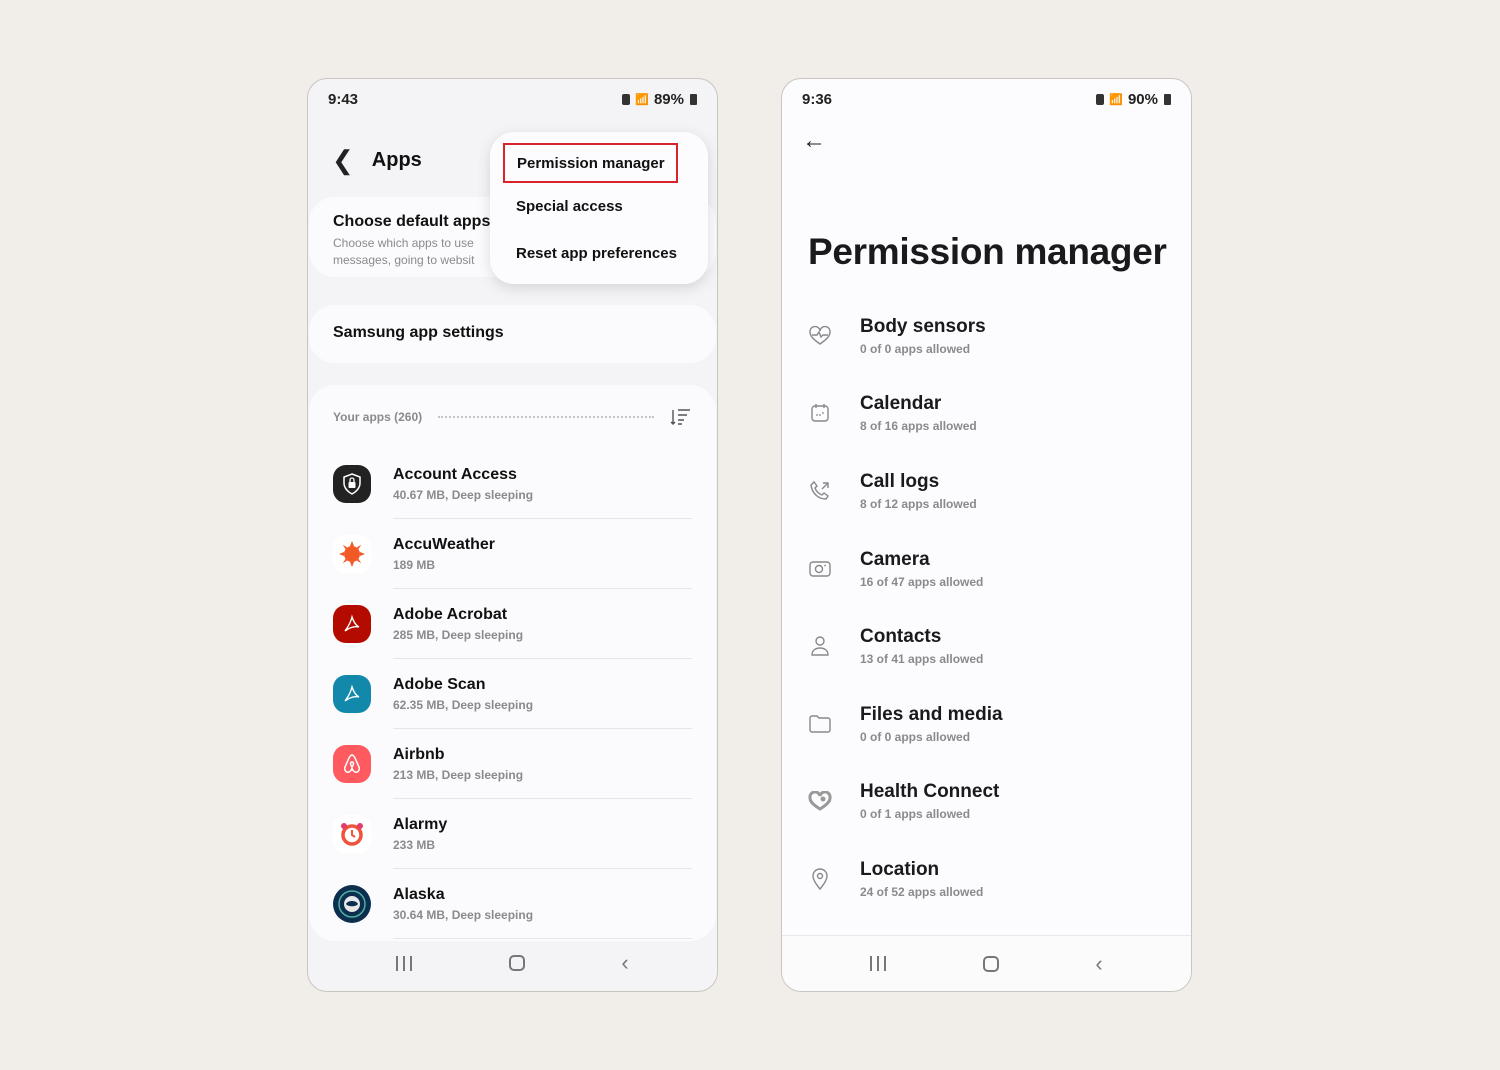  I want to click on permission-name: Health Connect, so click(930, 792).